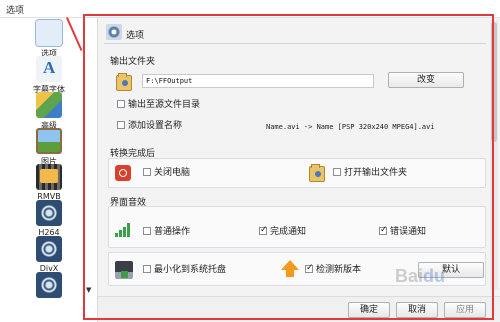  I want to click on checkbox-label: 检测新版本, so click(339, 270).